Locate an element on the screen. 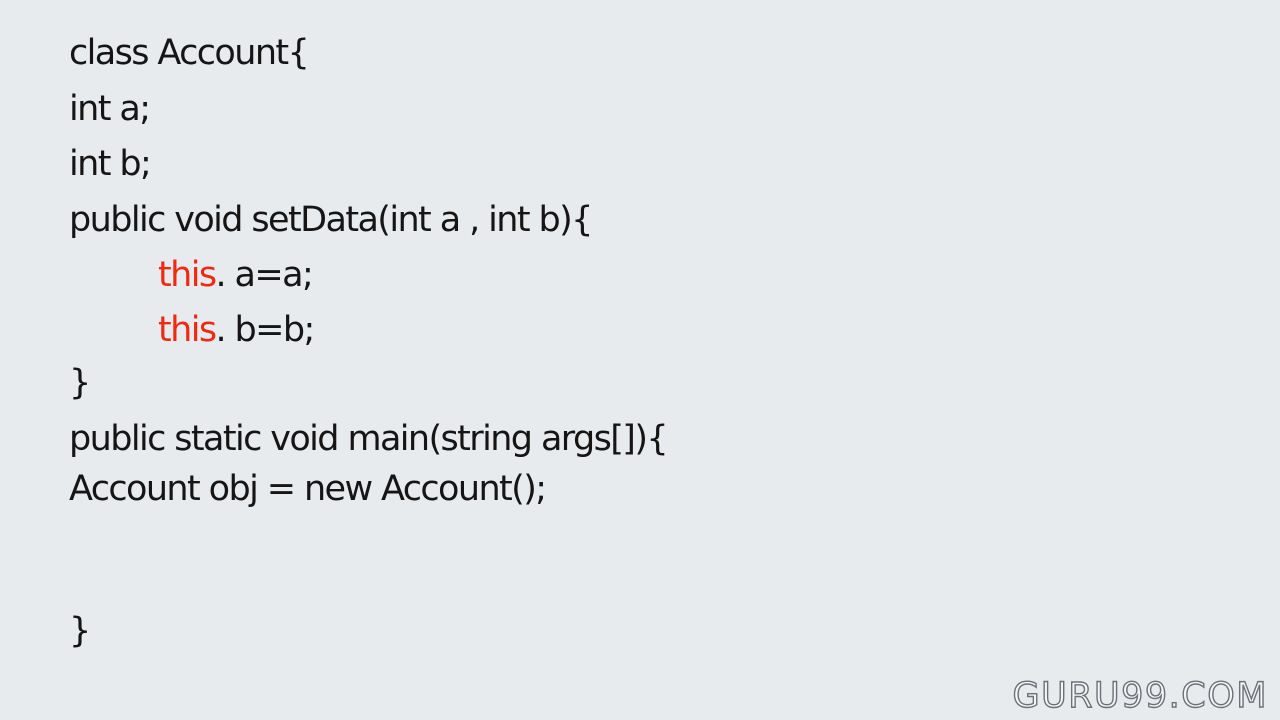  code-line-class-declaration: class Account{ is located at coordinates (189, 53).